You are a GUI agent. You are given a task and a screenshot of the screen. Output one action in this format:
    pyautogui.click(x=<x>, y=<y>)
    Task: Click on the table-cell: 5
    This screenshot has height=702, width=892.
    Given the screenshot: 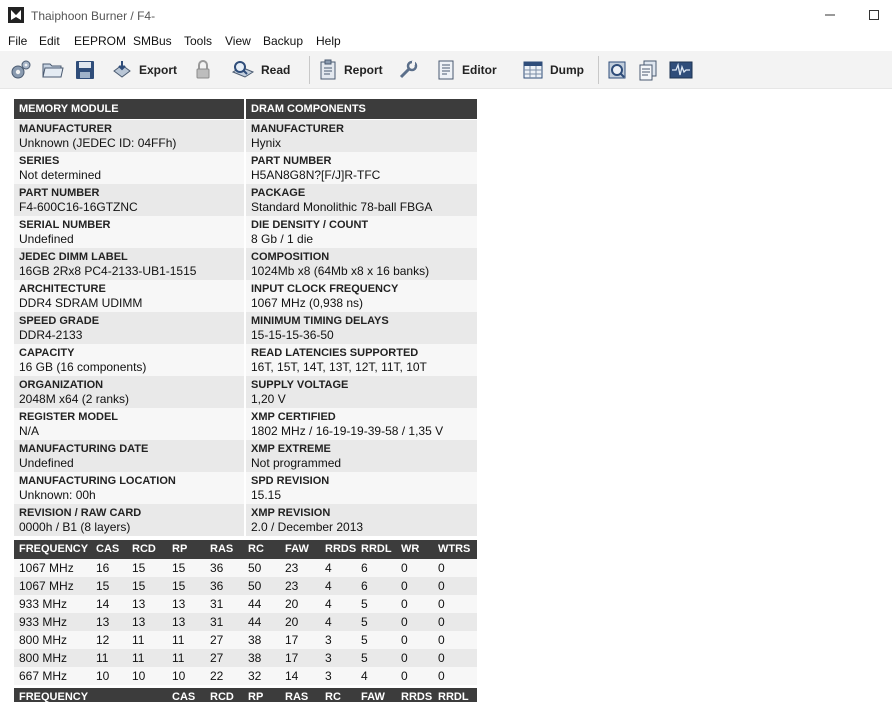 What is the action you would take?
    pyautogui.click(x=364, y=622)
    